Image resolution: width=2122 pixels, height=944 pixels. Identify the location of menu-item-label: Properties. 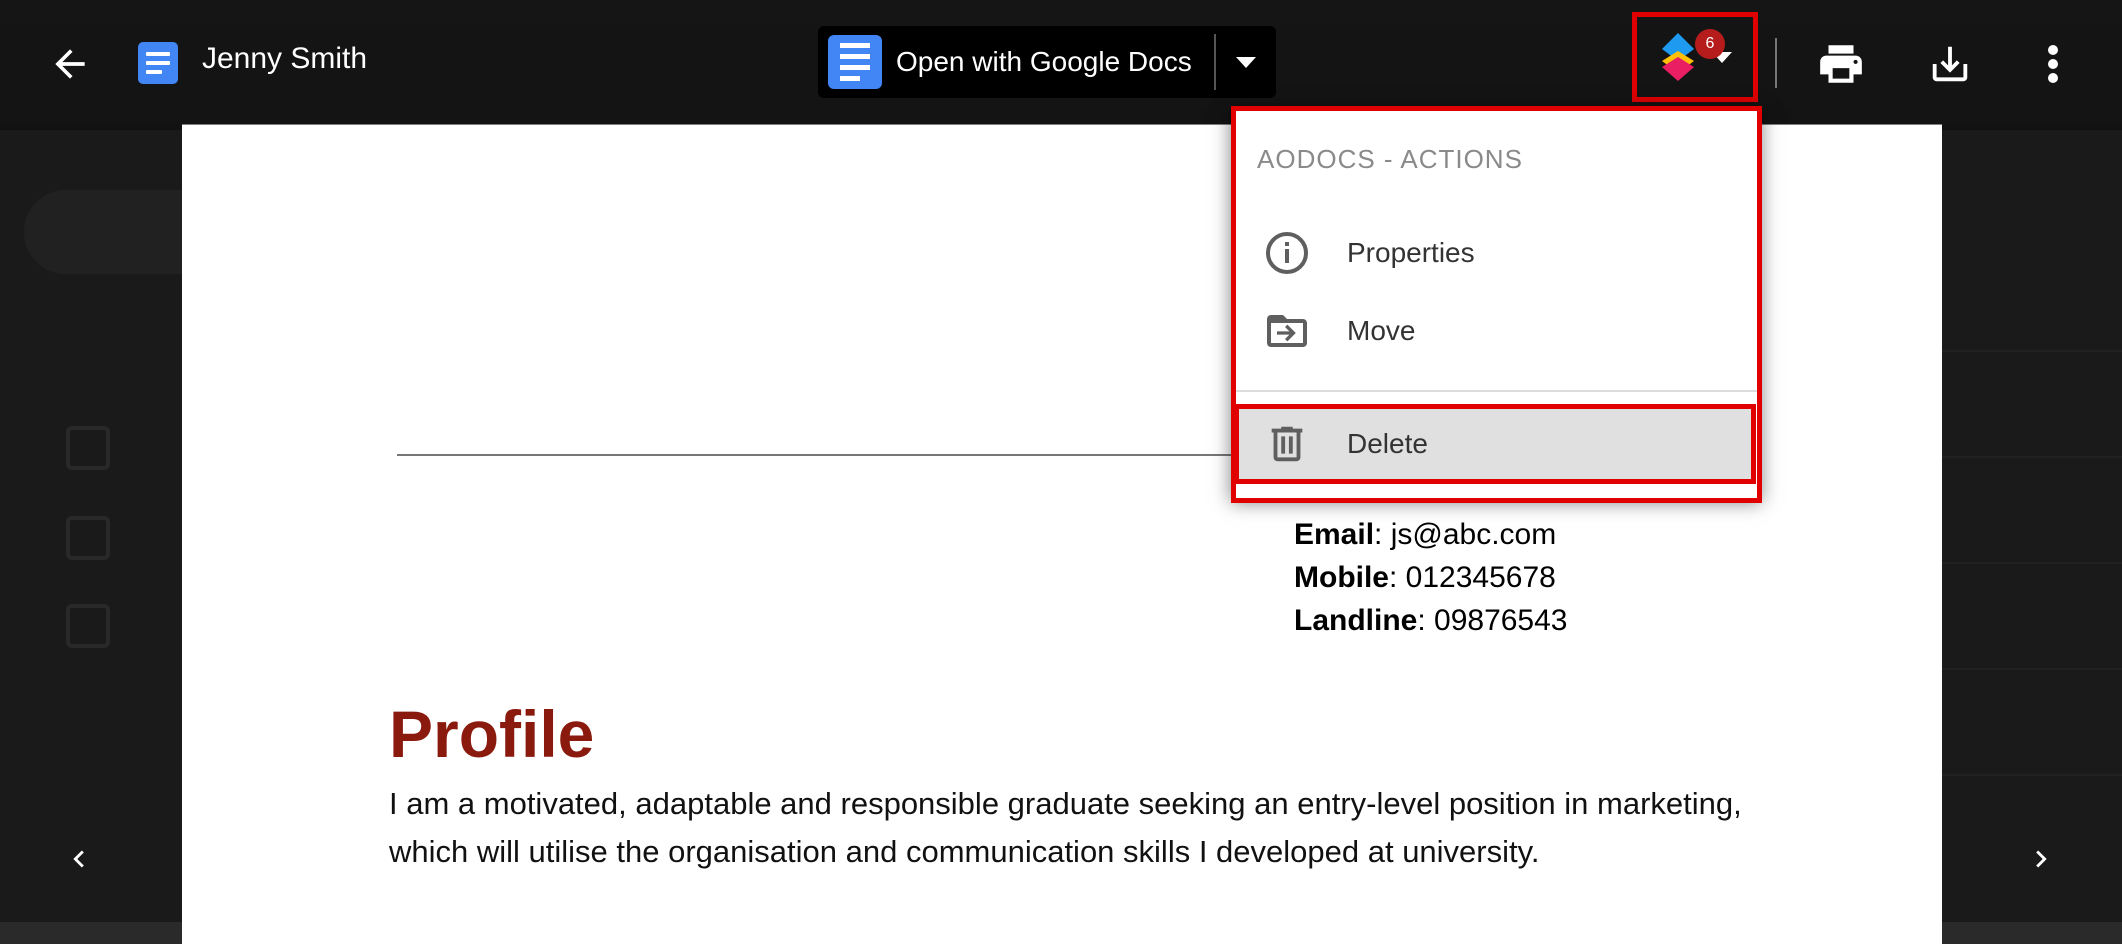
(1411, 252).